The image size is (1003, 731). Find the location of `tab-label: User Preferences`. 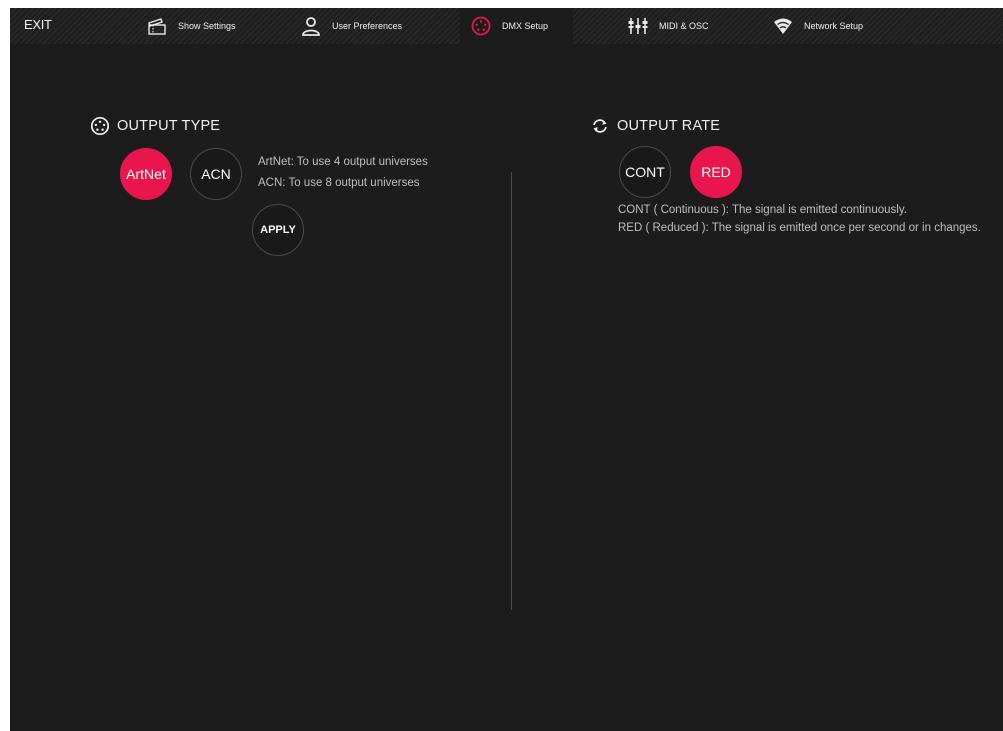

tab-label: User Preferences is located at coordinates (367, 26).